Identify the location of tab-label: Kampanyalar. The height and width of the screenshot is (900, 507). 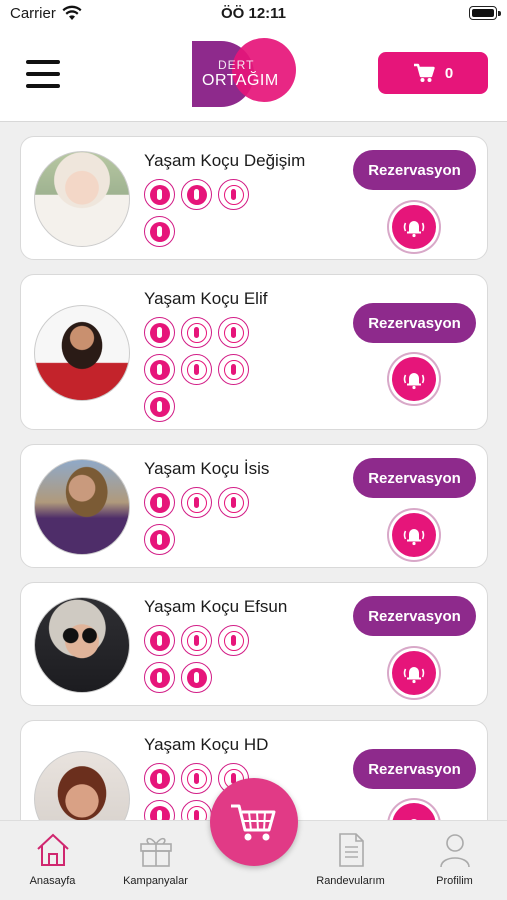
(155, 881).